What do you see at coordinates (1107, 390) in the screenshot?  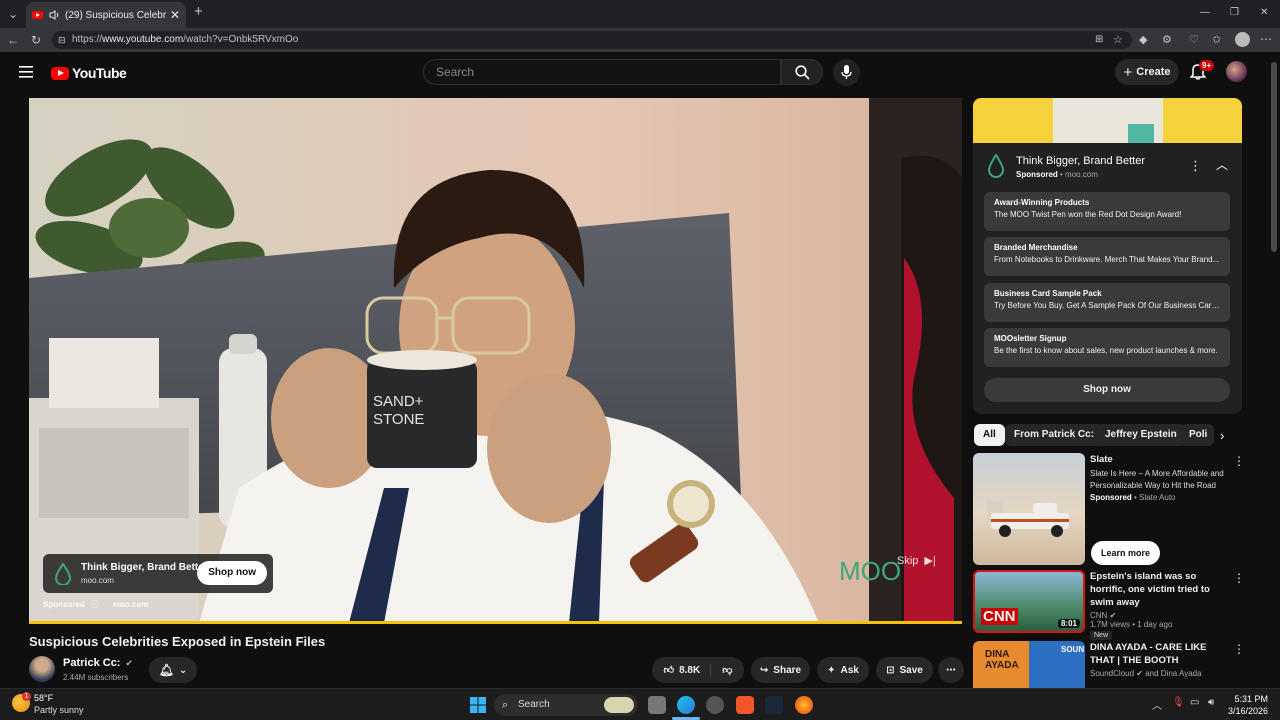 I see `side-ad-shop-now-button: Shop now` at bounding box center [1107, 390].